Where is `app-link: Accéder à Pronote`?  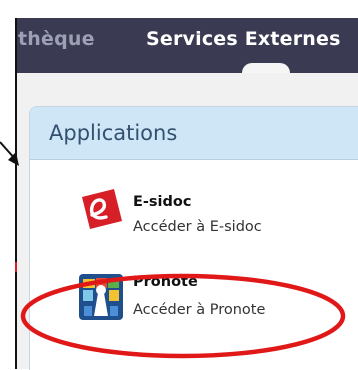 app-link: Accéder à Pronote is located at coordinates (199, 310).